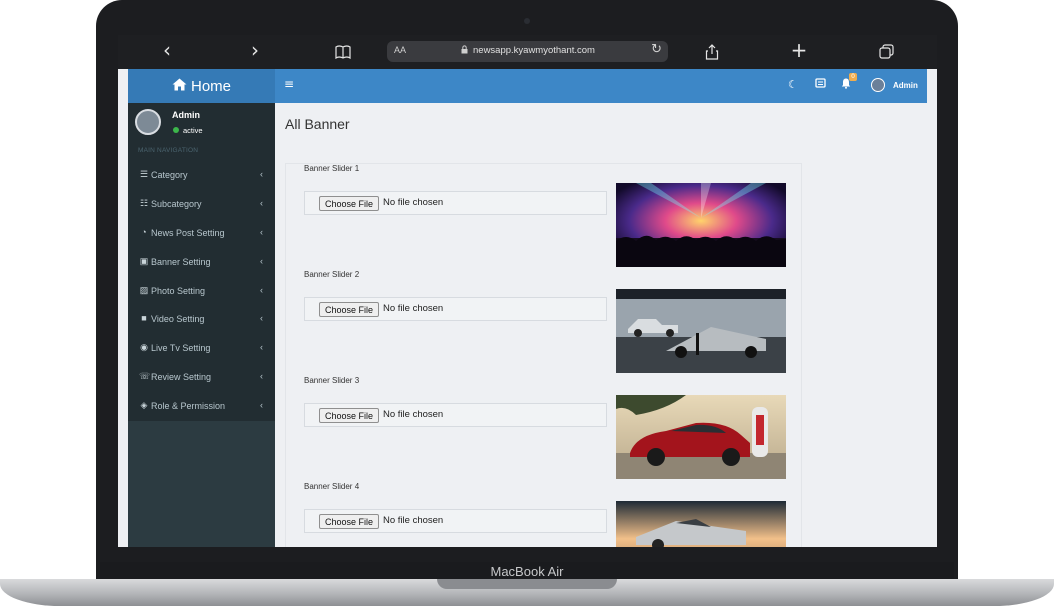 The height and width of the screenshot is (606, 1054). What do you see at coordinates (701, 331) in the screenshot?
I see `banner-image-cybertruck-stage` at bounding box center [701, 331].